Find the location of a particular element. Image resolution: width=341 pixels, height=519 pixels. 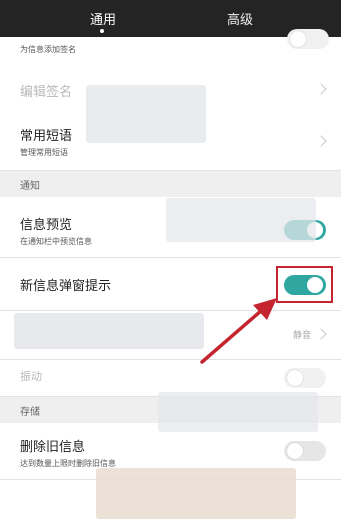

annotation-arrow-icon is located at coordinates (238, 331).